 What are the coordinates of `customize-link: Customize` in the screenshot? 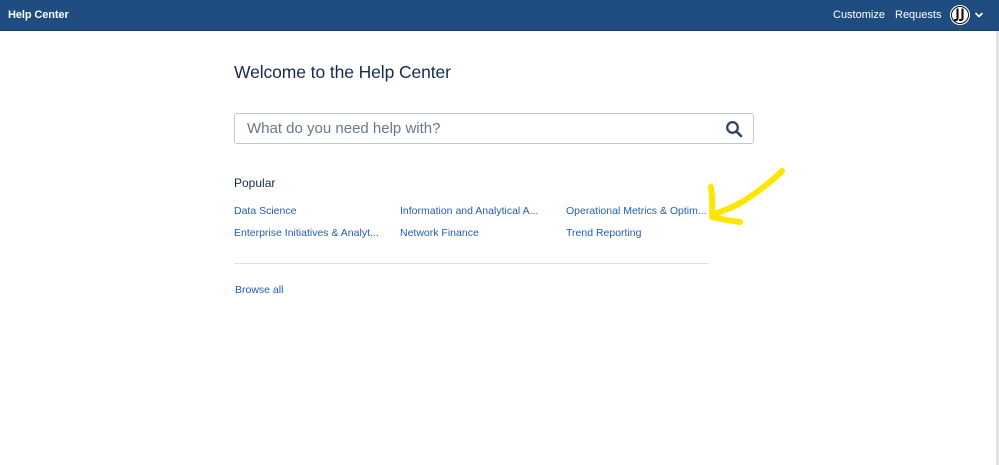 It's located at (859, 15).